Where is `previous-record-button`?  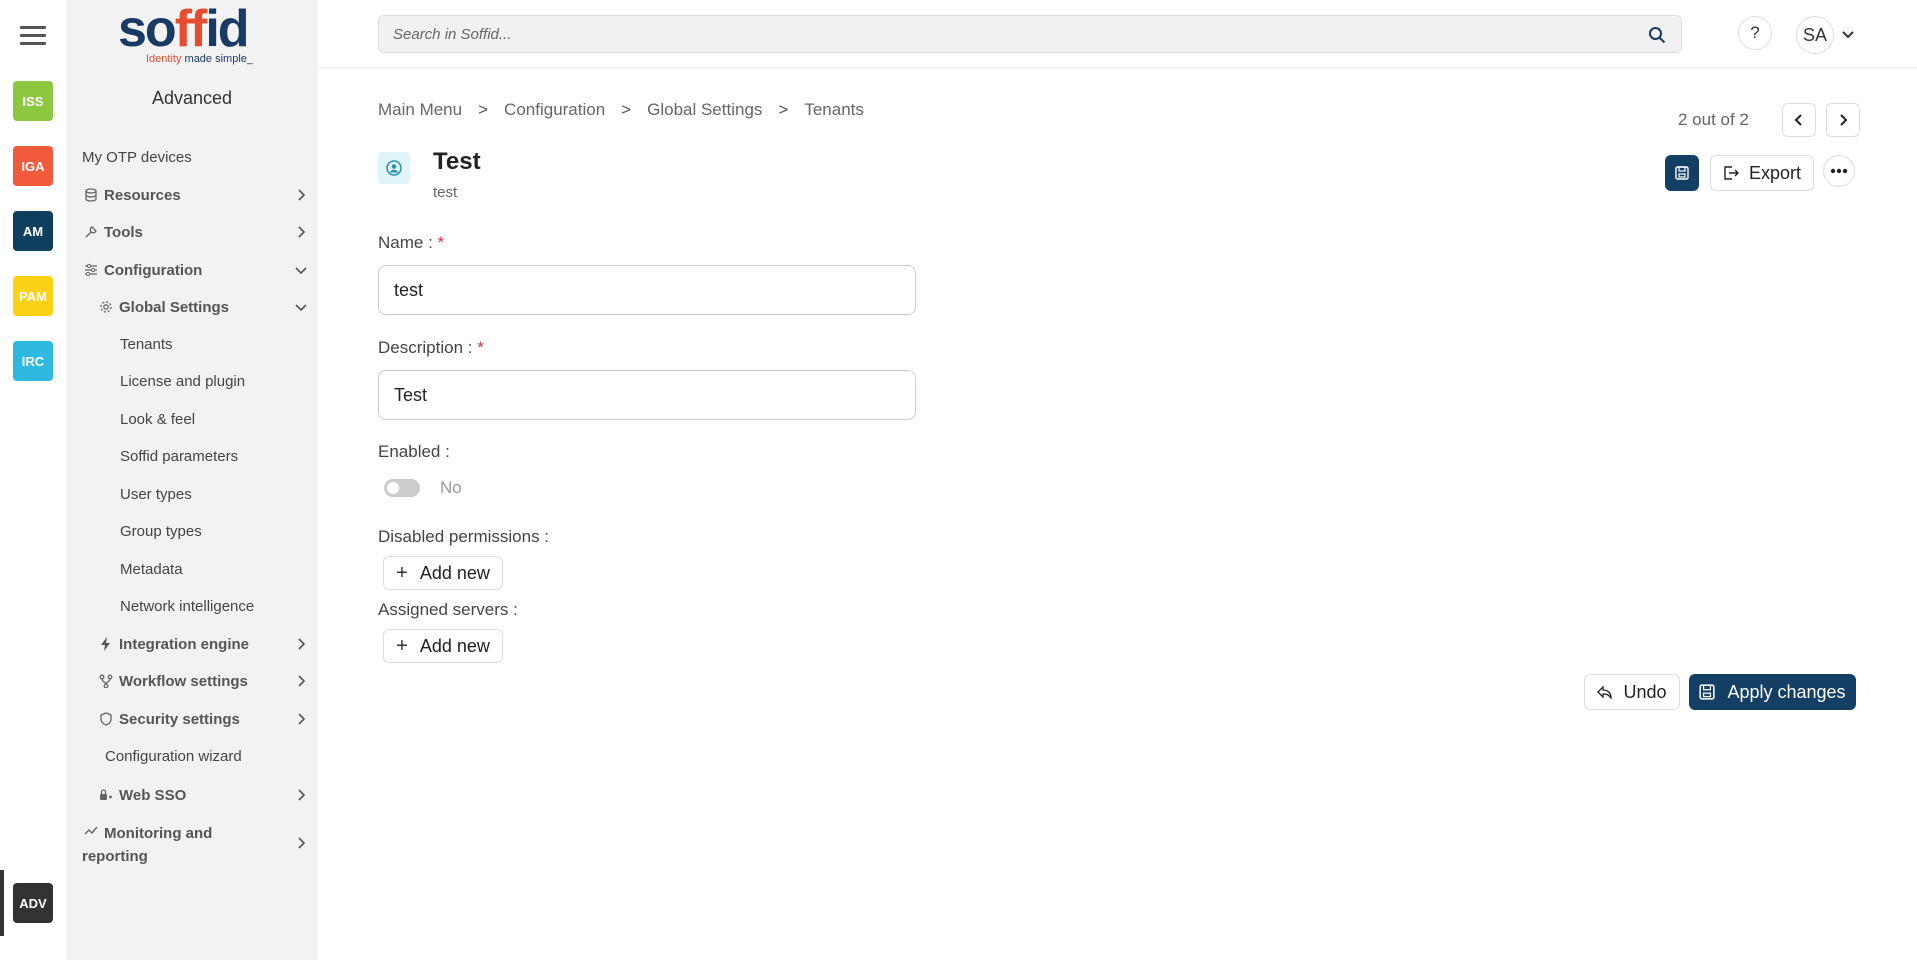 previous-record-button is located at coordinates (1799, 120).